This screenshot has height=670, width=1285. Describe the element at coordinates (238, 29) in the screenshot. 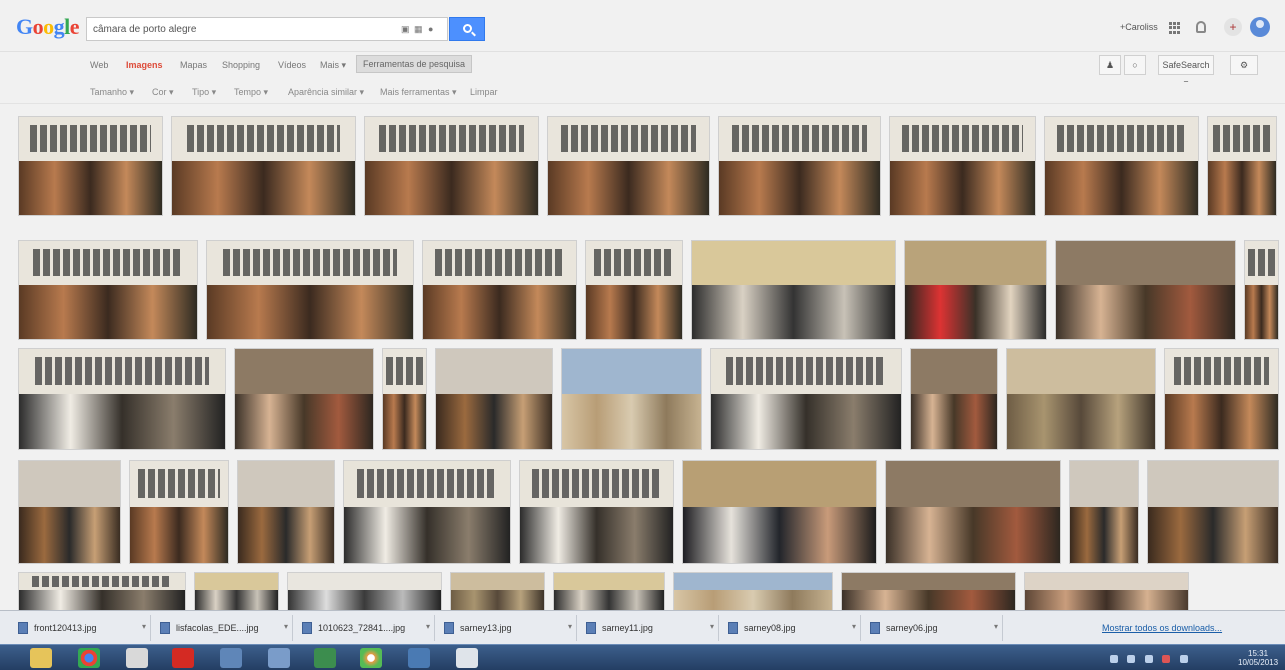

I see `search-input` at that location.